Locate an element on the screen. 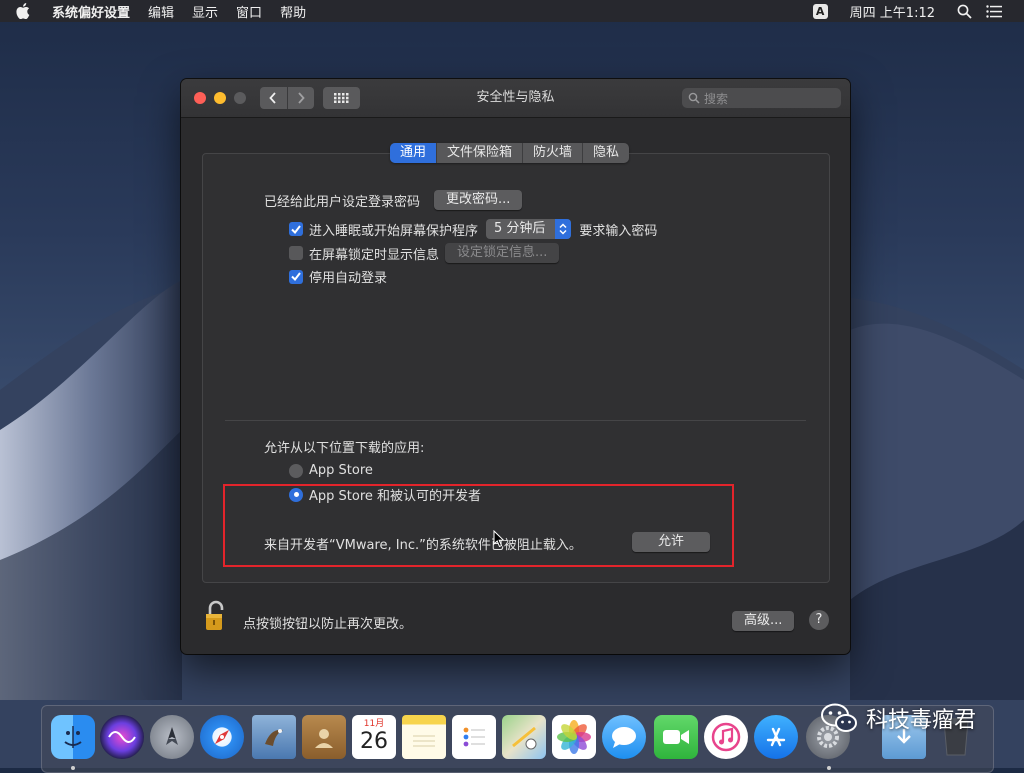 The width and height of the screenshot is (1024, 773). calendar-icon: 11月 26 is located at coordinates (374, 737).